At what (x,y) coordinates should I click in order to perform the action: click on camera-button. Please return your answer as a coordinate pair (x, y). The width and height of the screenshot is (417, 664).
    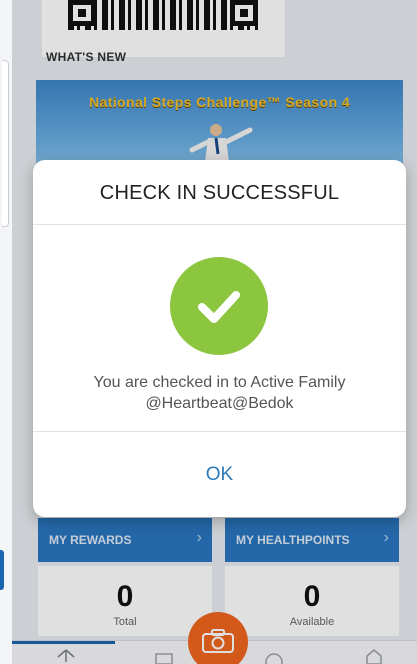
    Looking at the image, I should click on (218, 638).